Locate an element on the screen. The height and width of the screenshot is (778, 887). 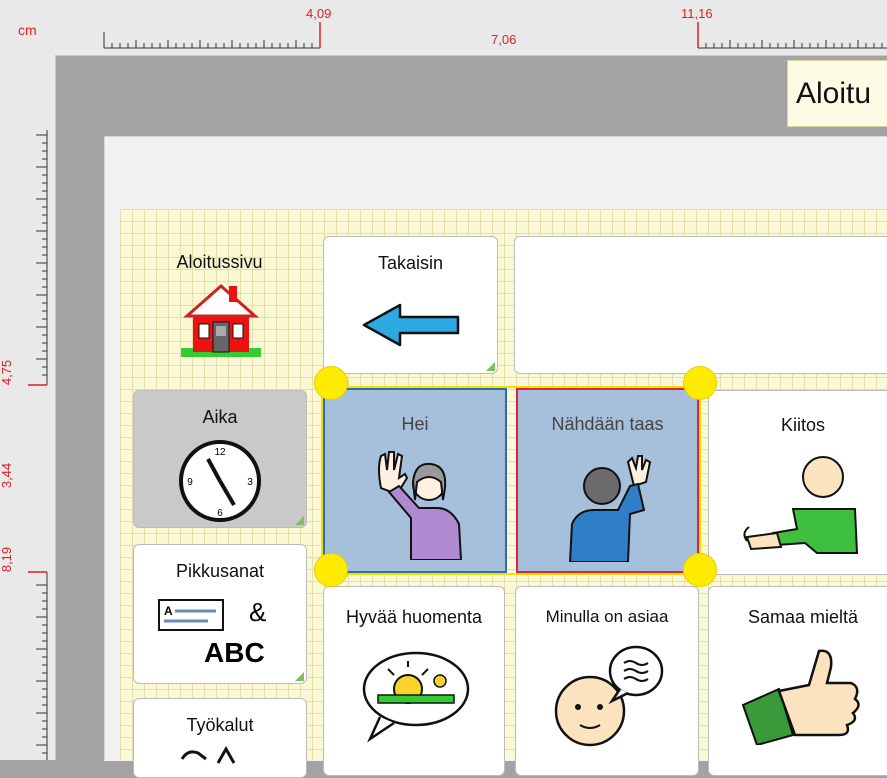
thumbs-up-icon is located at coordinates (800, 697).